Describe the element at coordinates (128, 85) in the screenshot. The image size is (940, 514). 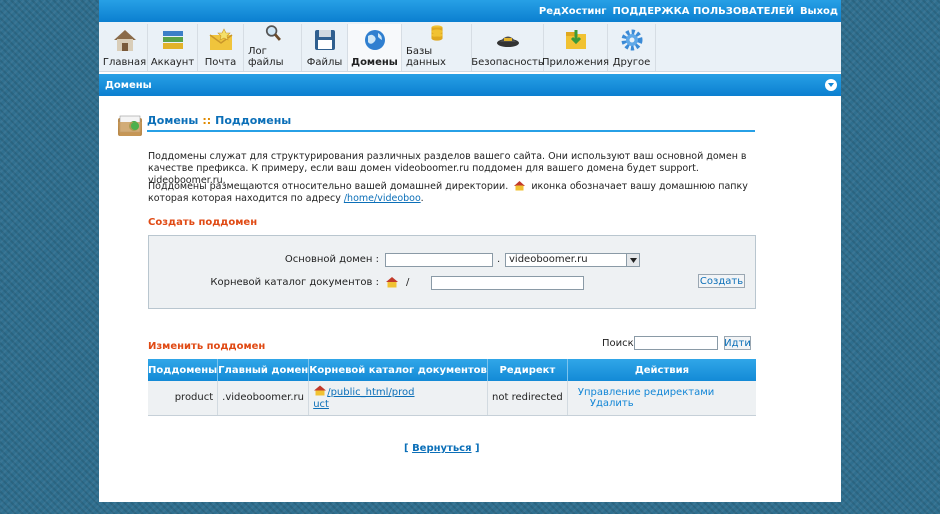
I see `section-title: Домены` at that location.